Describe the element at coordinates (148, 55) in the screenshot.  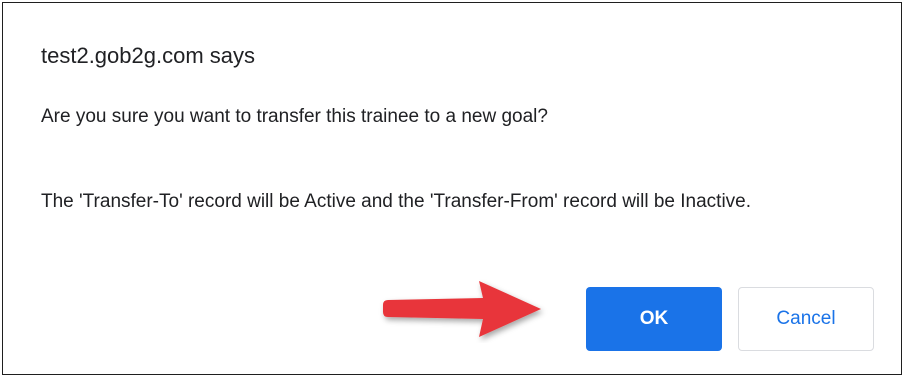
I see `dialog-origin-title: test2.gob2g.com says` at that location.